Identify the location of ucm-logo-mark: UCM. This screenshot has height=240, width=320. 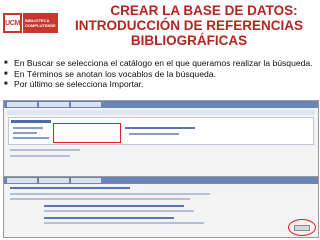
(13, 23).